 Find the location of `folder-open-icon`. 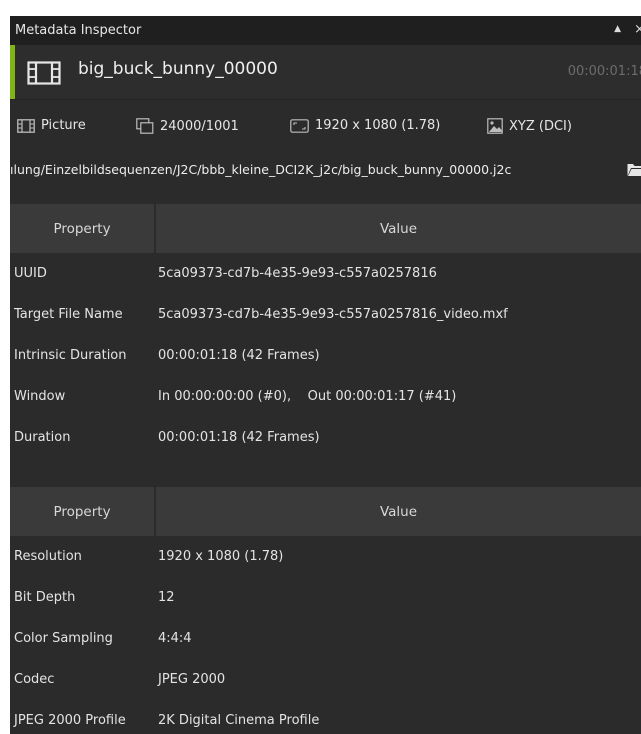

folder-open-icon is located at coordinates (634, 171).